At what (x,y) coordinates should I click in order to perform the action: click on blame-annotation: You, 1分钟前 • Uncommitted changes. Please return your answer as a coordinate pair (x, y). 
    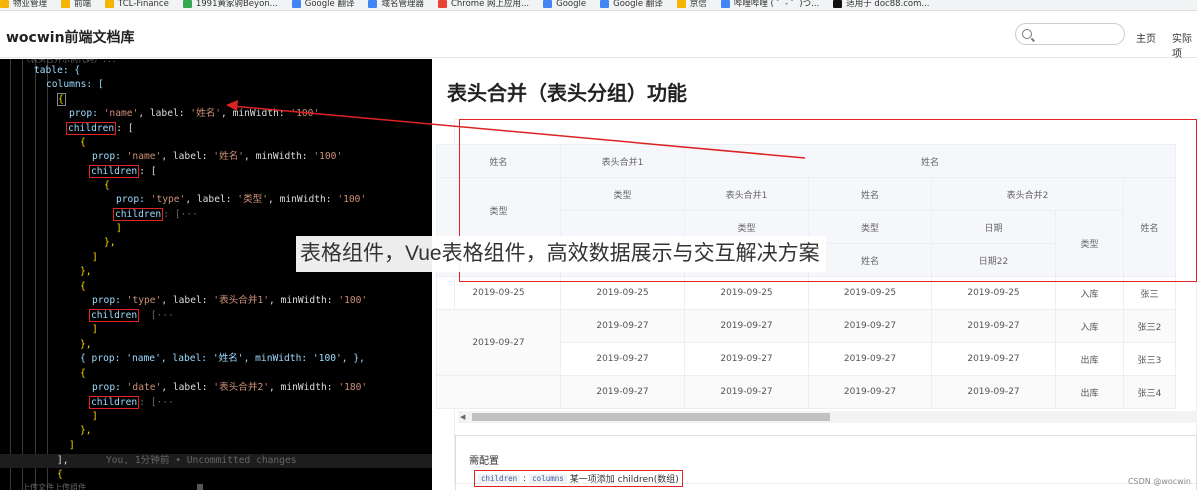
    Looking at the image, I should click on (201, 460).